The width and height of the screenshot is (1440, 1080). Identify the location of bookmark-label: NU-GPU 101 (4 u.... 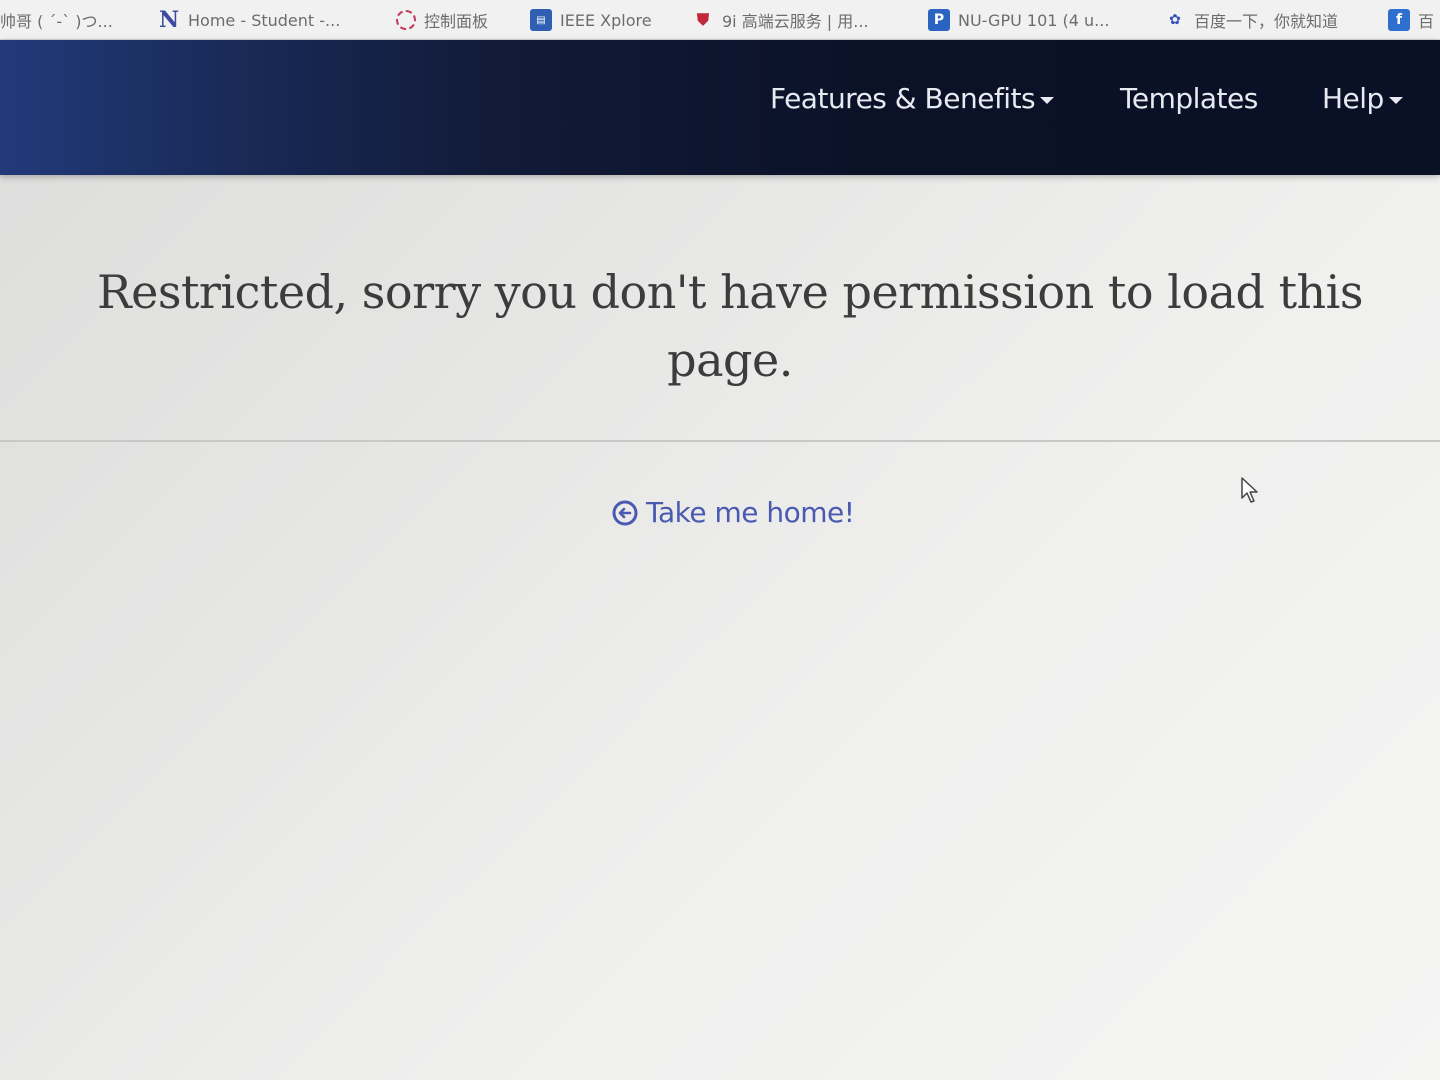
(1034, 20).